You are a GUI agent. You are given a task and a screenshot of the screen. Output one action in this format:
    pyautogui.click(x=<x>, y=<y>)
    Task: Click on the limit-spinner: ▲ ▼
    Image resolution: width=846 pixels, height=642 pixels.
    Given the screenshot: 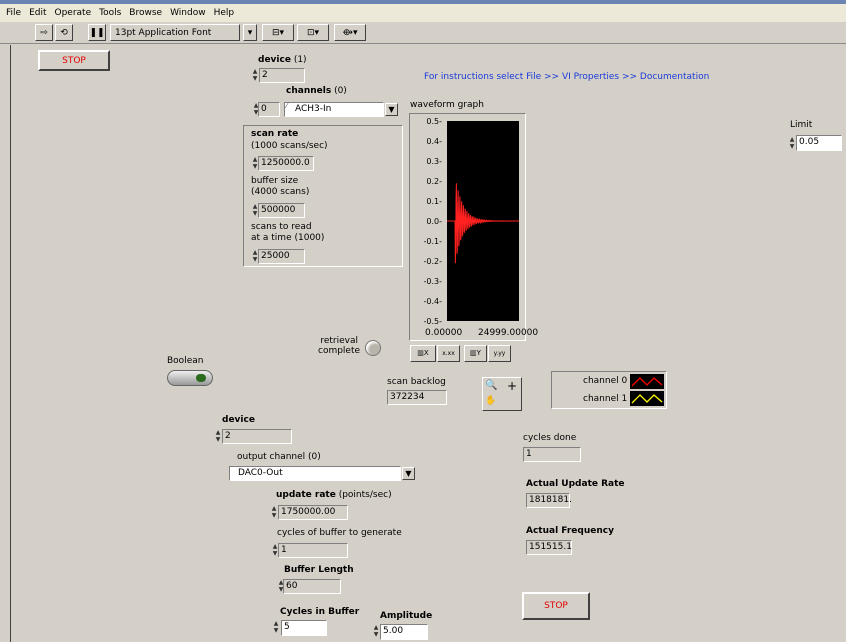 What is the action you would take?
    pyautogui.click(x=792, y=143)
    